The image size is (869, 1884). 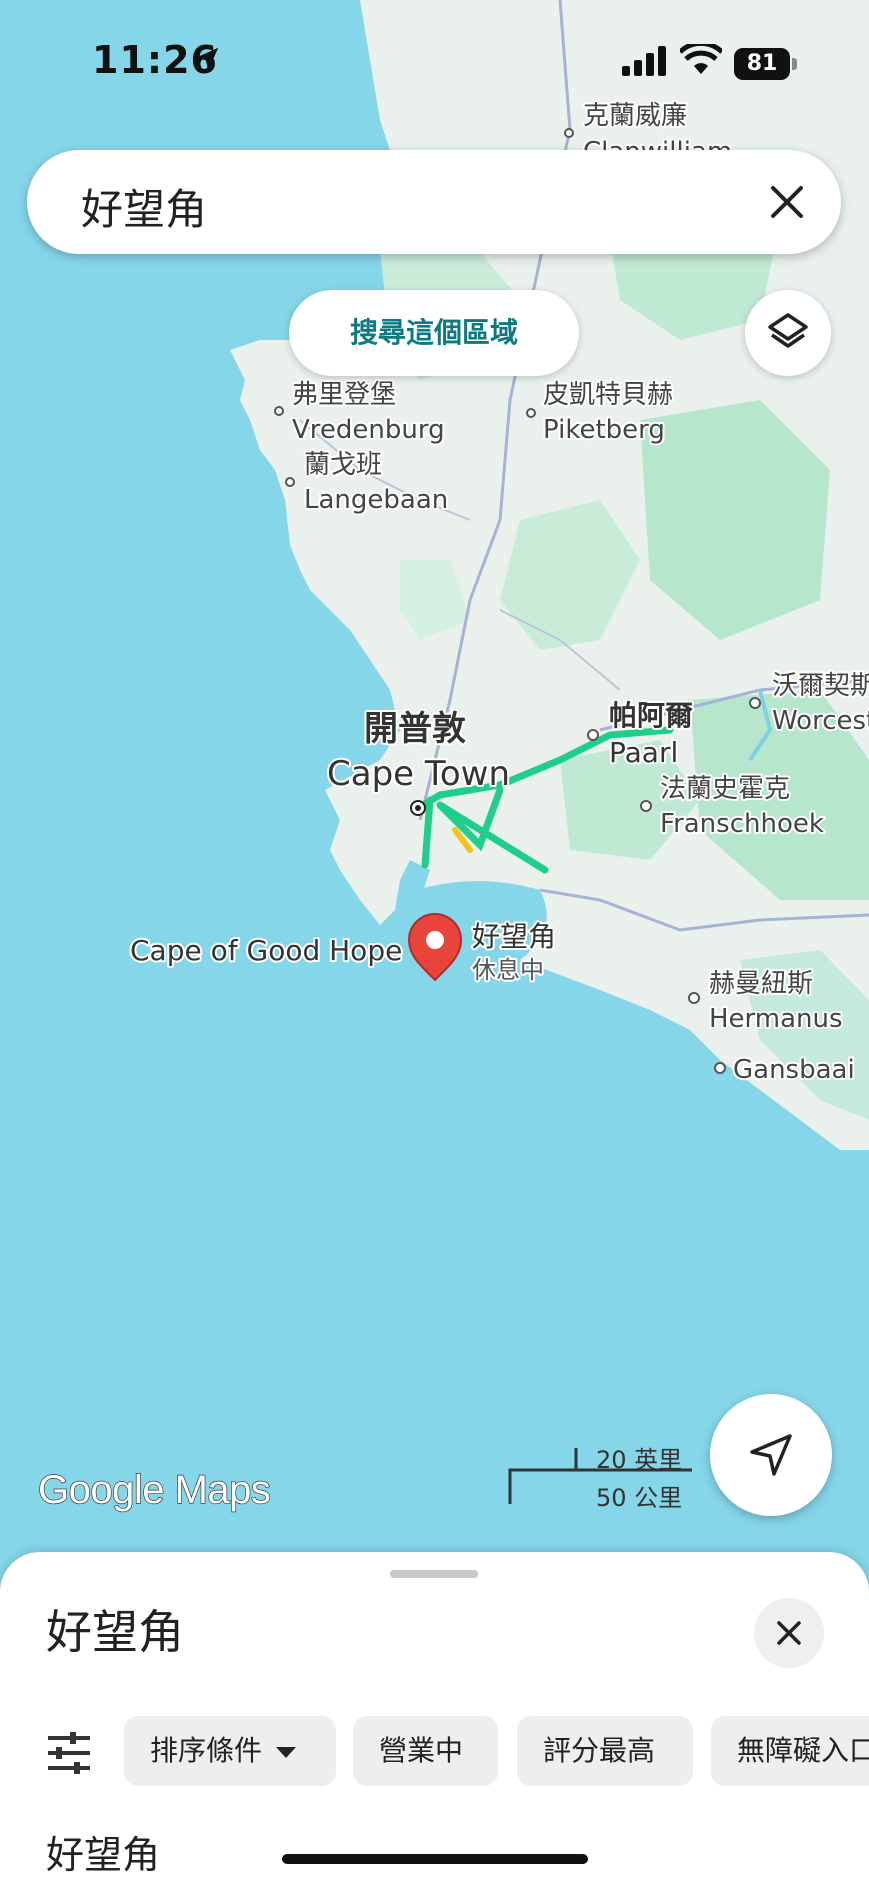 What do you see at coordinates (115, 1632) in the screenshot?
I see `sheet-title: 好望角` at bounding box center [115, 1632].